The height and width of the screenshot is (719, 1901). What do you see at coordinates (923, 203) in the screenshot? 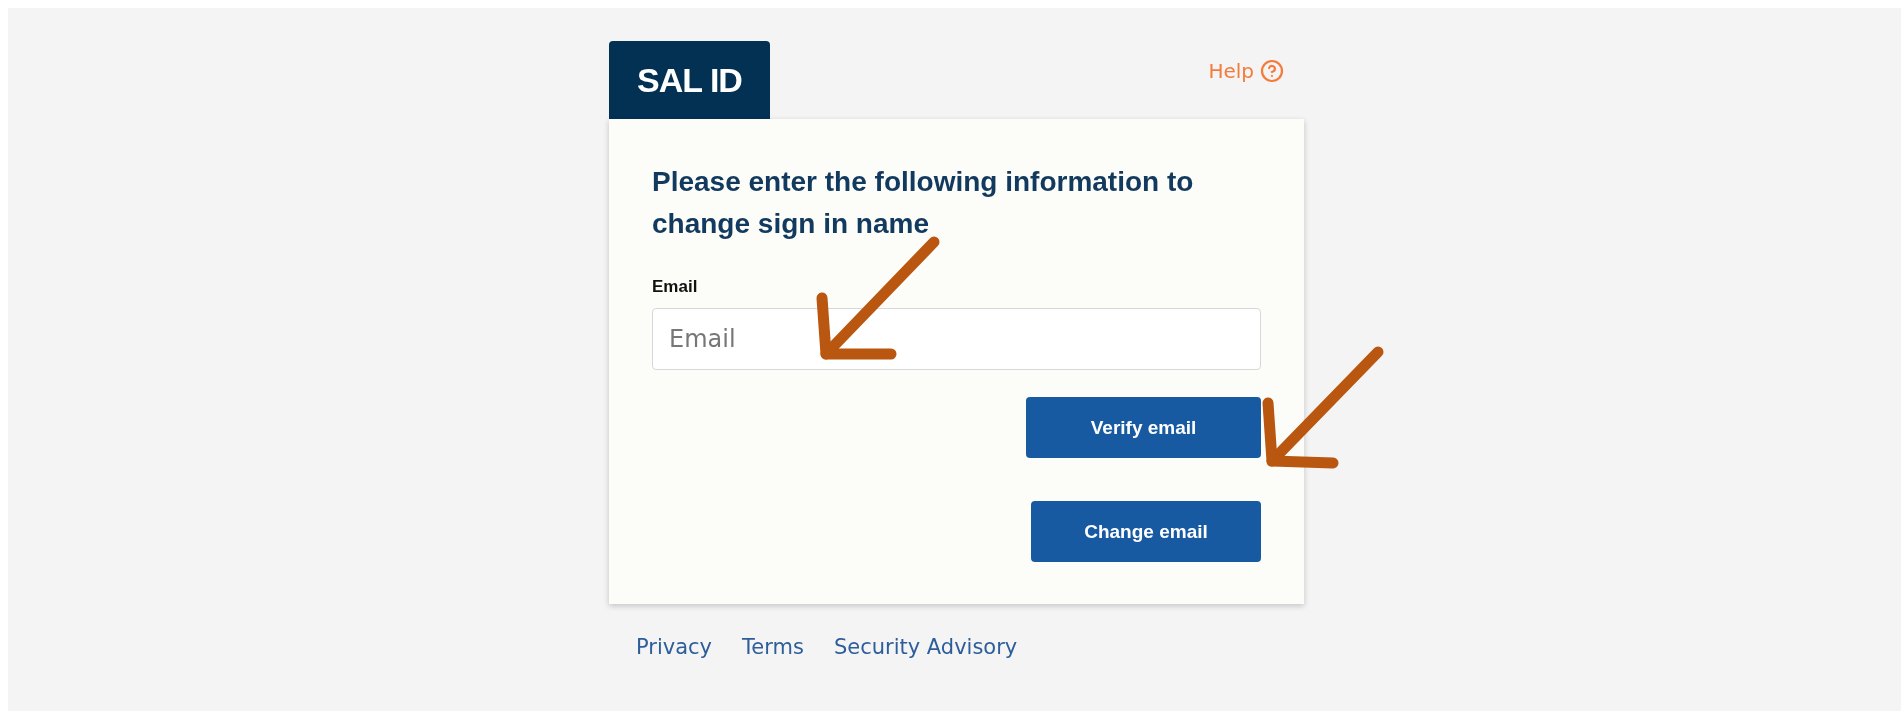
I see `form-title: Please enter the following information to change sign in name` at bounding box center [923, 203].